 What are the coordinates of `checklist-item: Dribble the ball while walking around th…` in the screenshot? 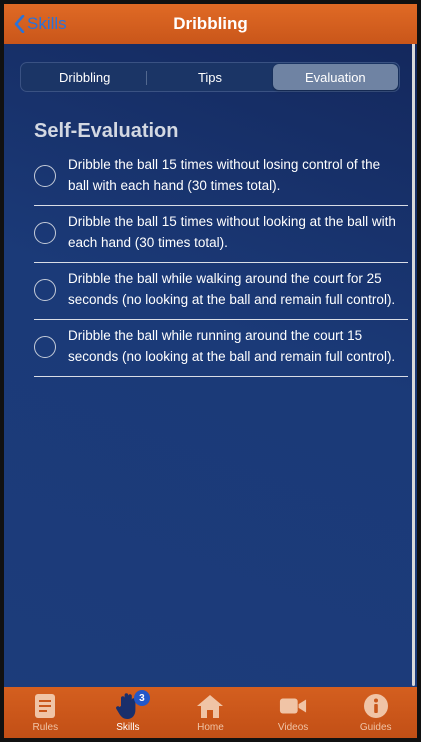 It's located at (221, 291).